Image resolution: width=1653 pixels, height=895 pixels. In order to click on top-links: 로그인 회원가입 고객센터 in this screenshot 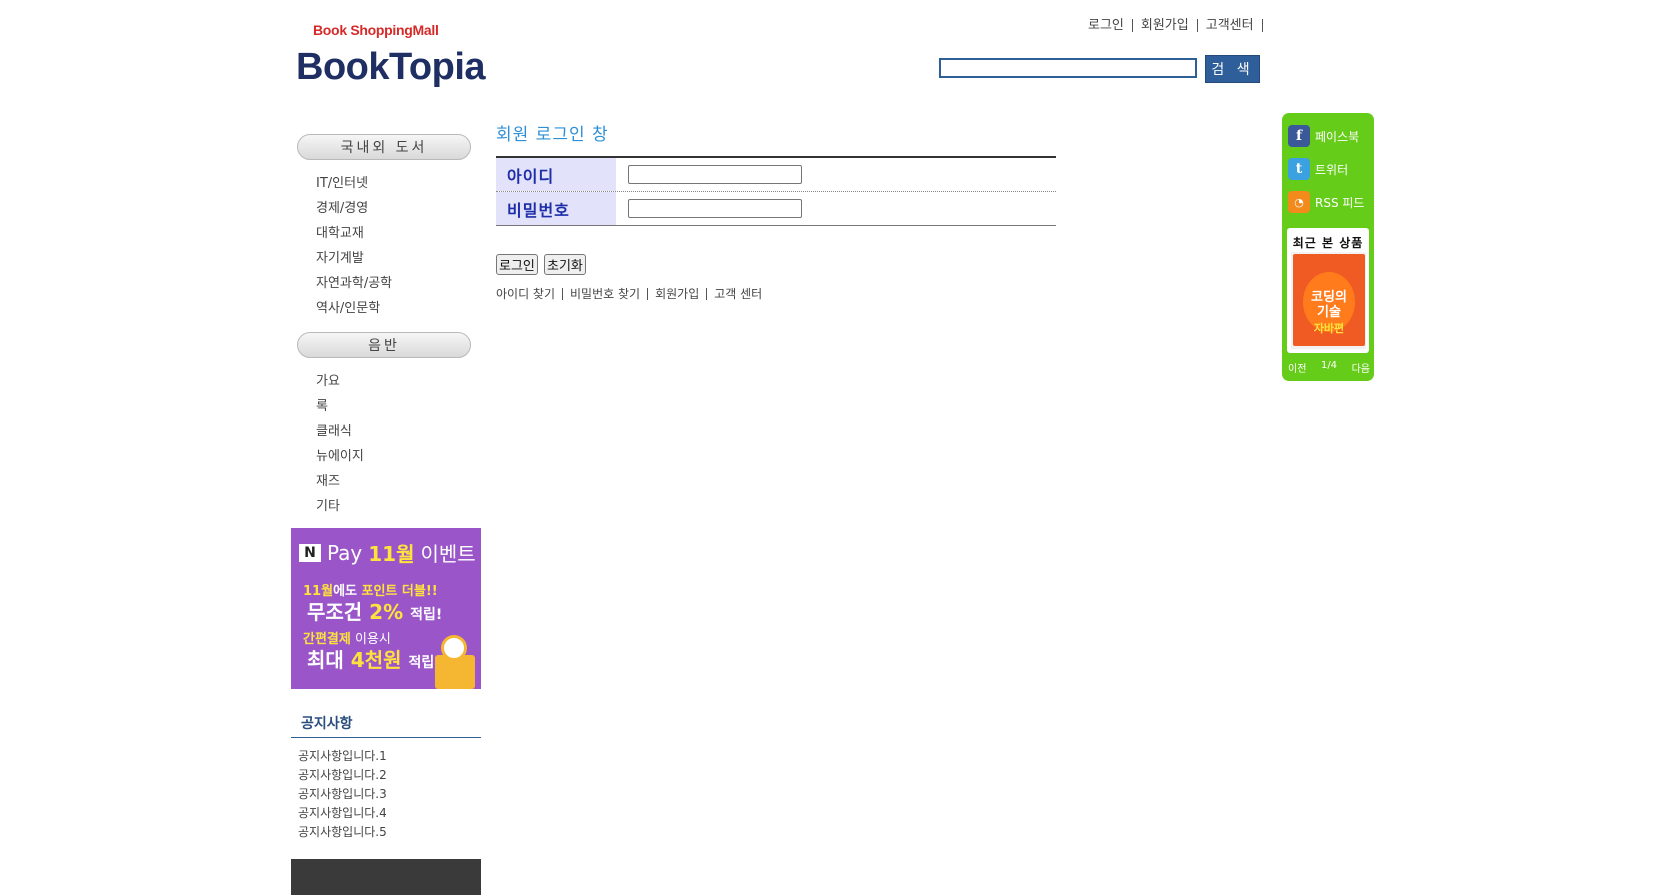, I will do `click(1171, 25)`.